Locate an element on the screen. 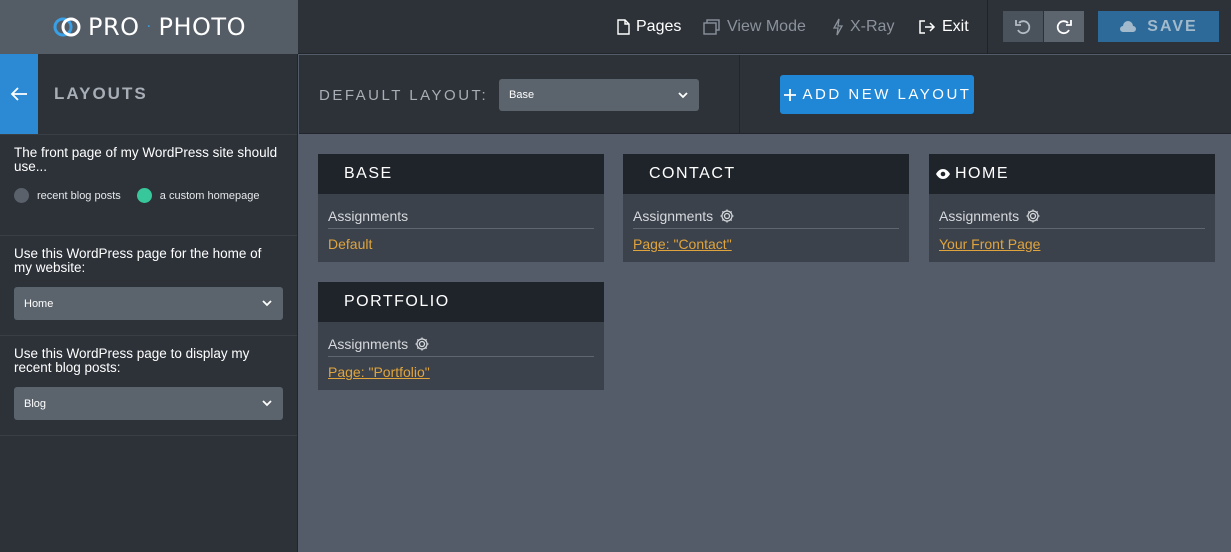 Image resolution: width=1231 pixels, height=552 pixels. layout-card-title: PORTFOLIO is located at coordinates (461, 302).